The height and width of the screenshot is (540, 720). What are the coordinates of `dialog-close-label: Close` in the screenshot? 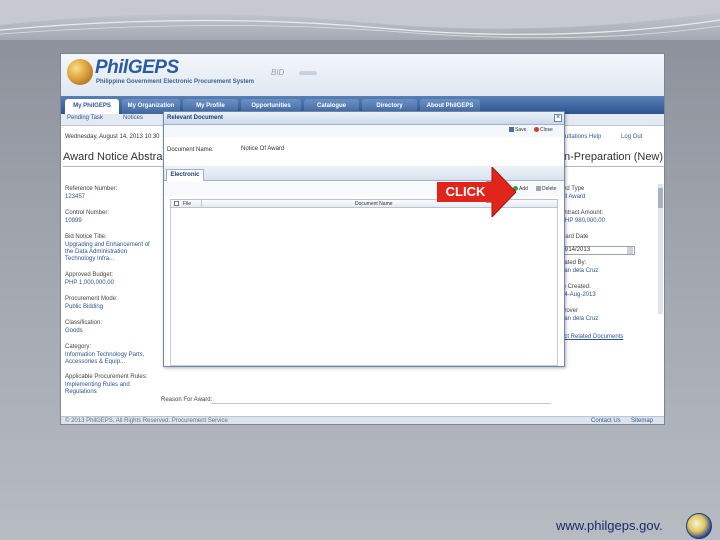 It's located at (546, 130).